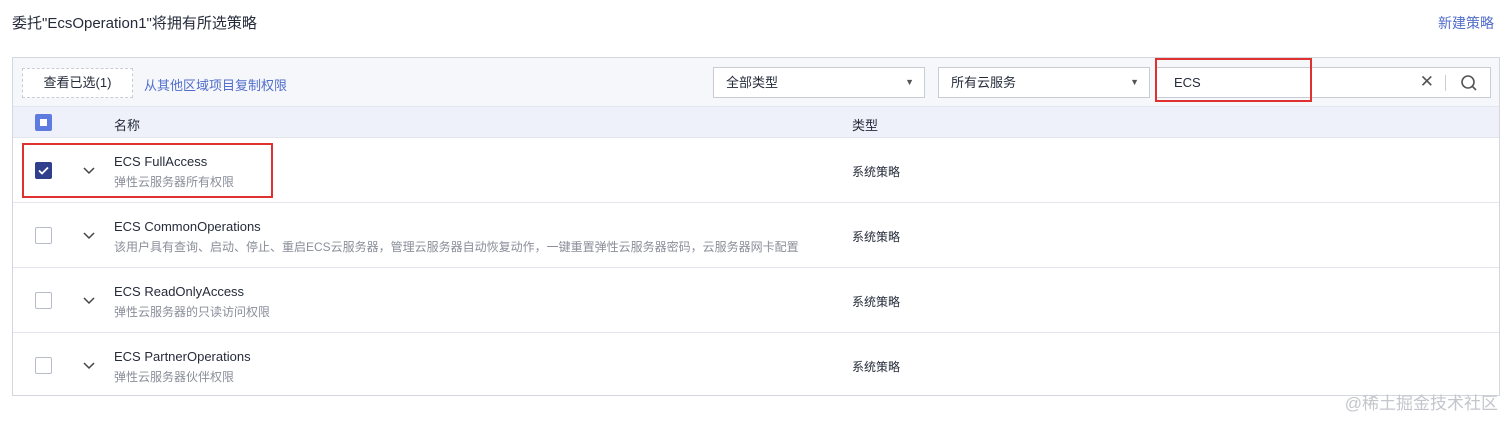 The image size is (1512, 424). I want to click on policy-description: 弹性云服务器伙伴权限, so click(174, 377).